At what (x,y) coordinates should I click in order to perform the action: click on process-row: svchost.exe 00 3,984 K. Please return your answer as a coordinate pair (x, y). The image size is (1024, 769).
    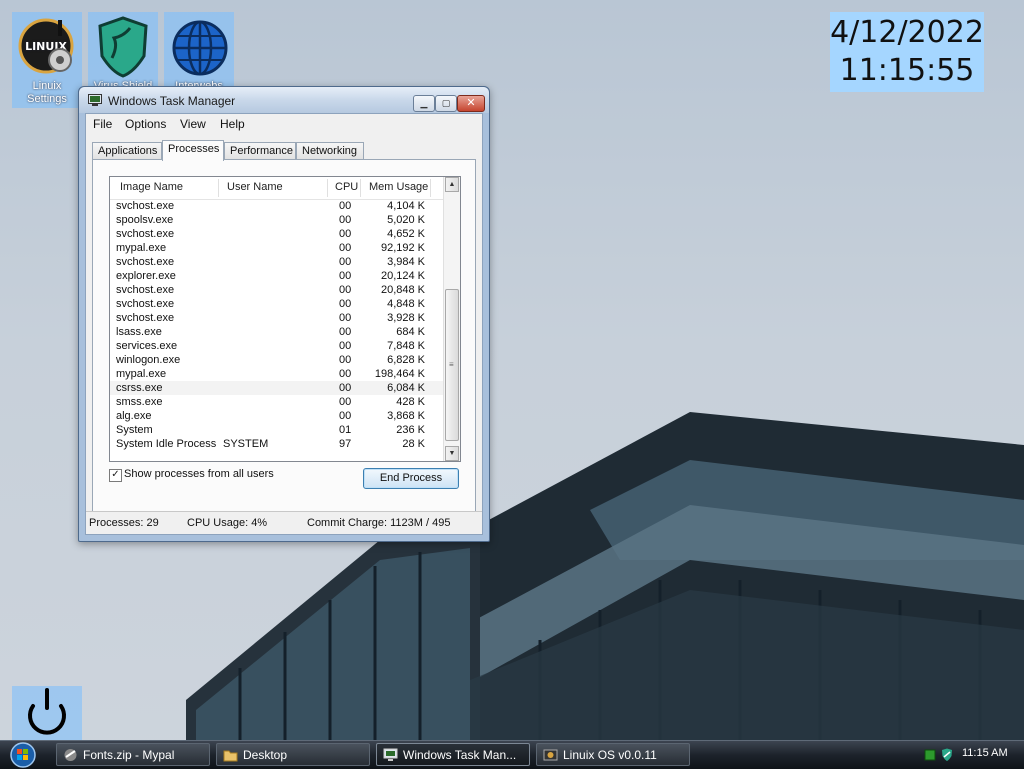
    Looking at the image, I should click on (276, 262).